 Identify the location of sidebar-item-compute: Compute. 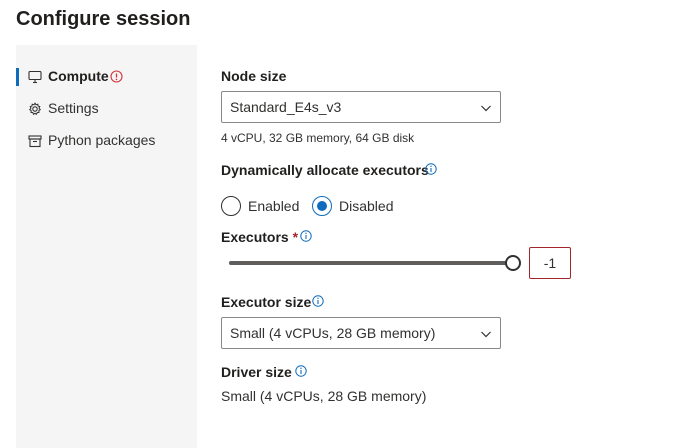
(106, 77).